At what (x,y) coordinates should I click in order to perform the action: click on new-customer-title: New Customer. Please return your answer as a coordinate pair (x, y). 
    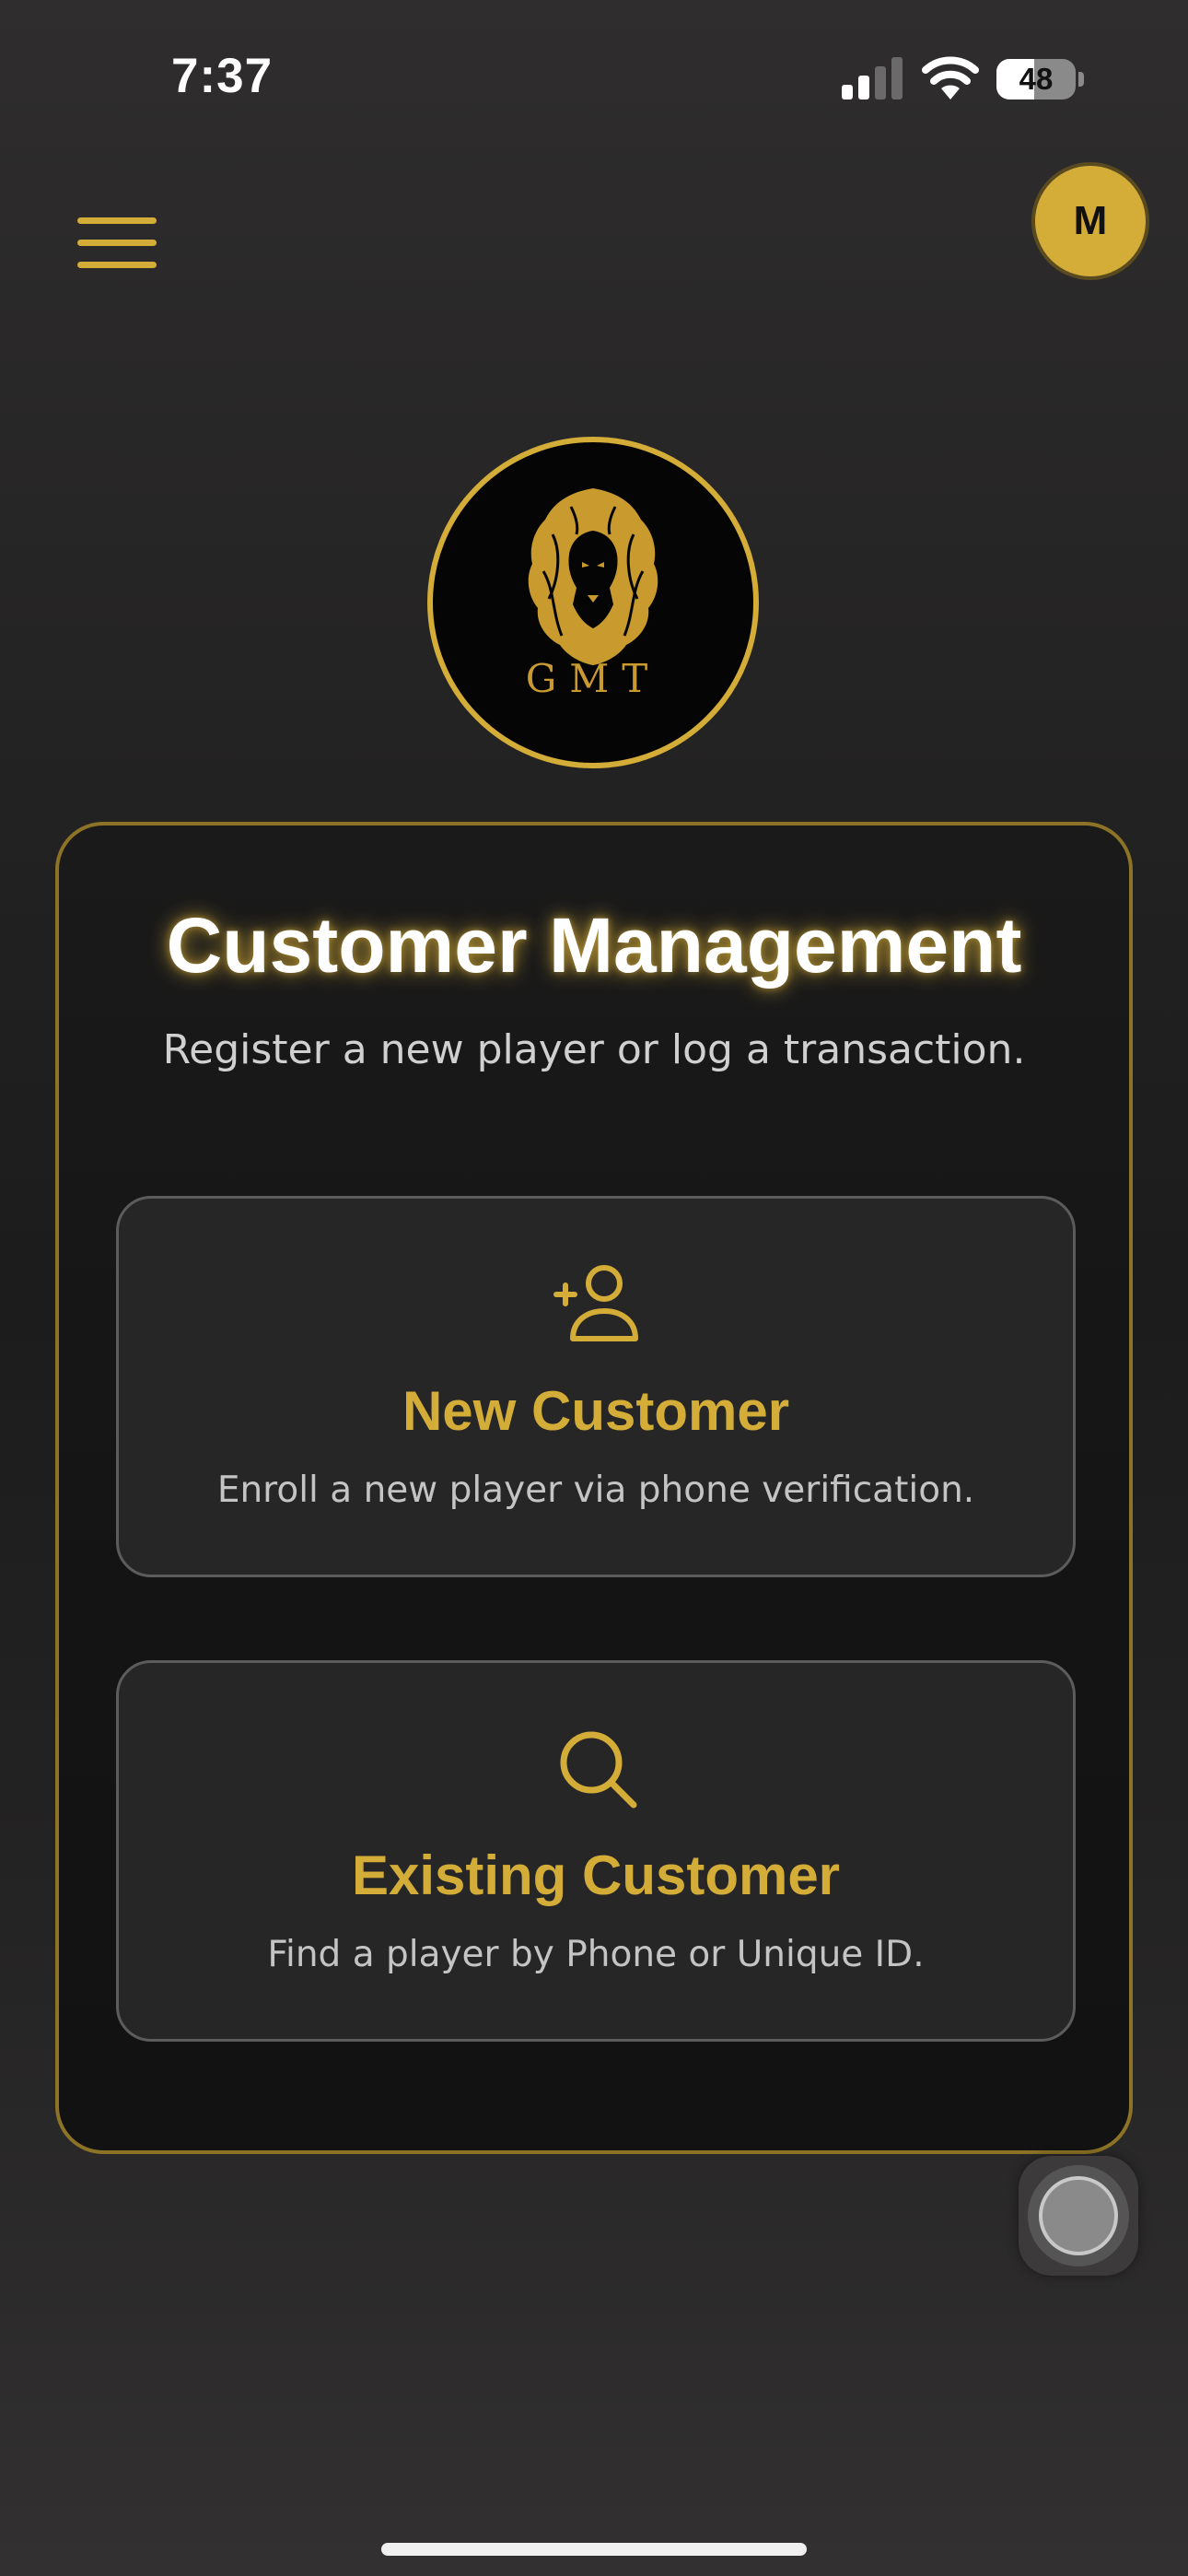
    Looking at the image, I should click on (596, 1411).